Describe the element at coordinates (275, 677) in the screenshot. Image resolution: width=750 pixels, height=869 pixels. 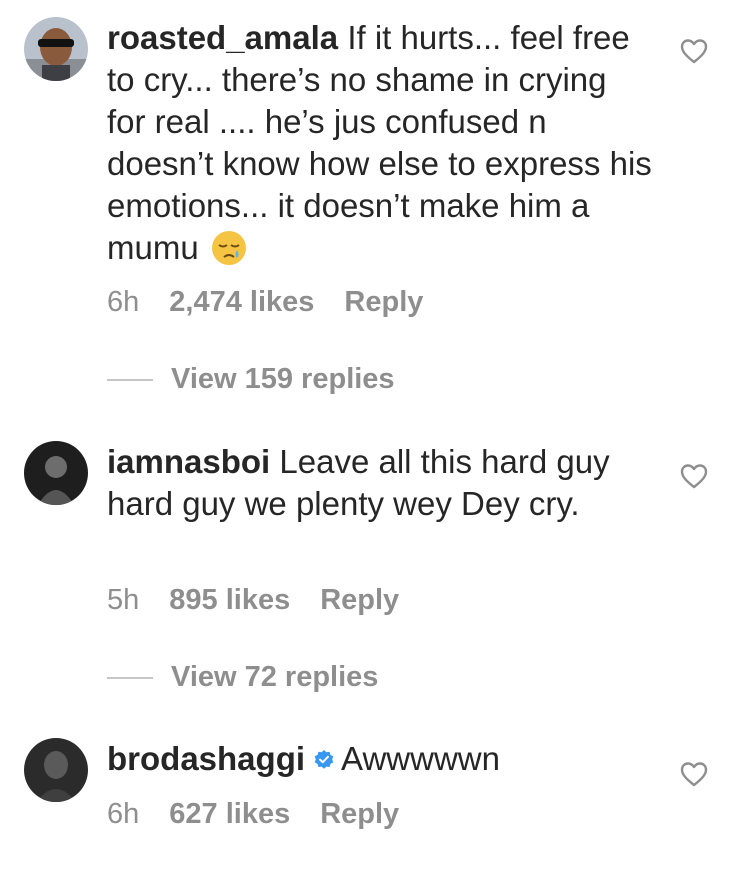
I see `view-replies-label: View 72 replies` at that location.